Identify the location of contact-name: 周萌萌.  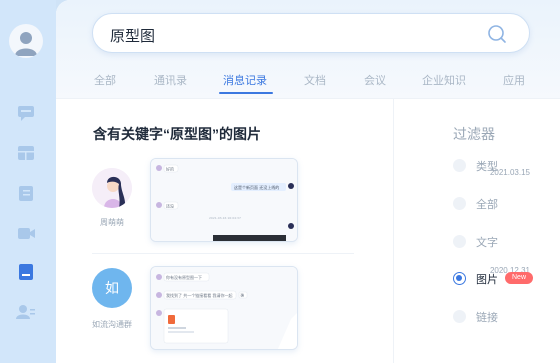
(112, 222).